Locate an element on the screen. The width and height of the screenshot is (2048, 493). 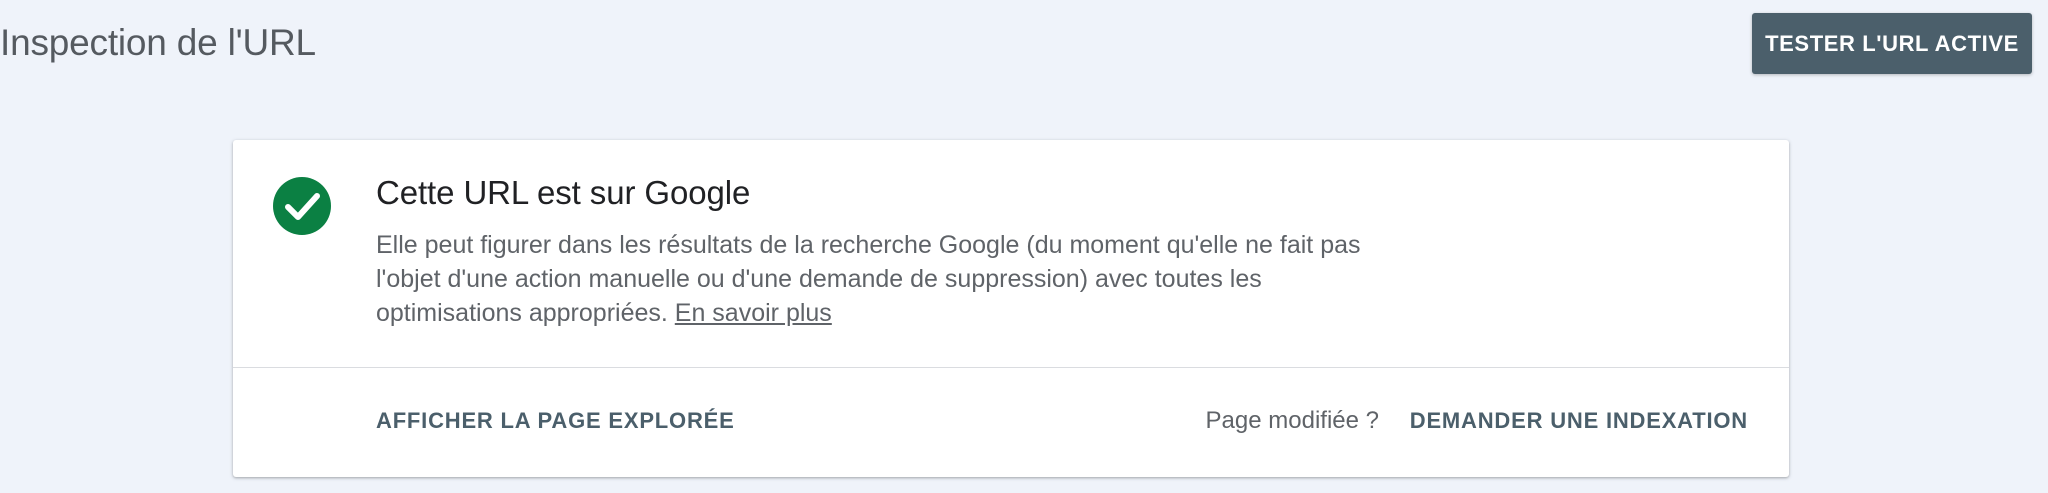
page-title: Inspection de l'URL is located at coordinates (158, 42).